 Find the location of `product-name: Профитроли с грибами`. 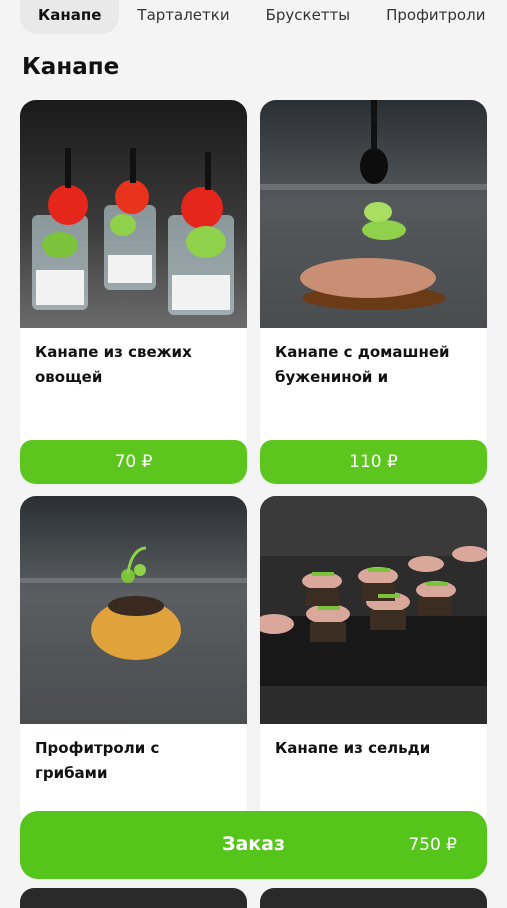

product-name: Профитроли с грибами is located at coordinates (97, 760).